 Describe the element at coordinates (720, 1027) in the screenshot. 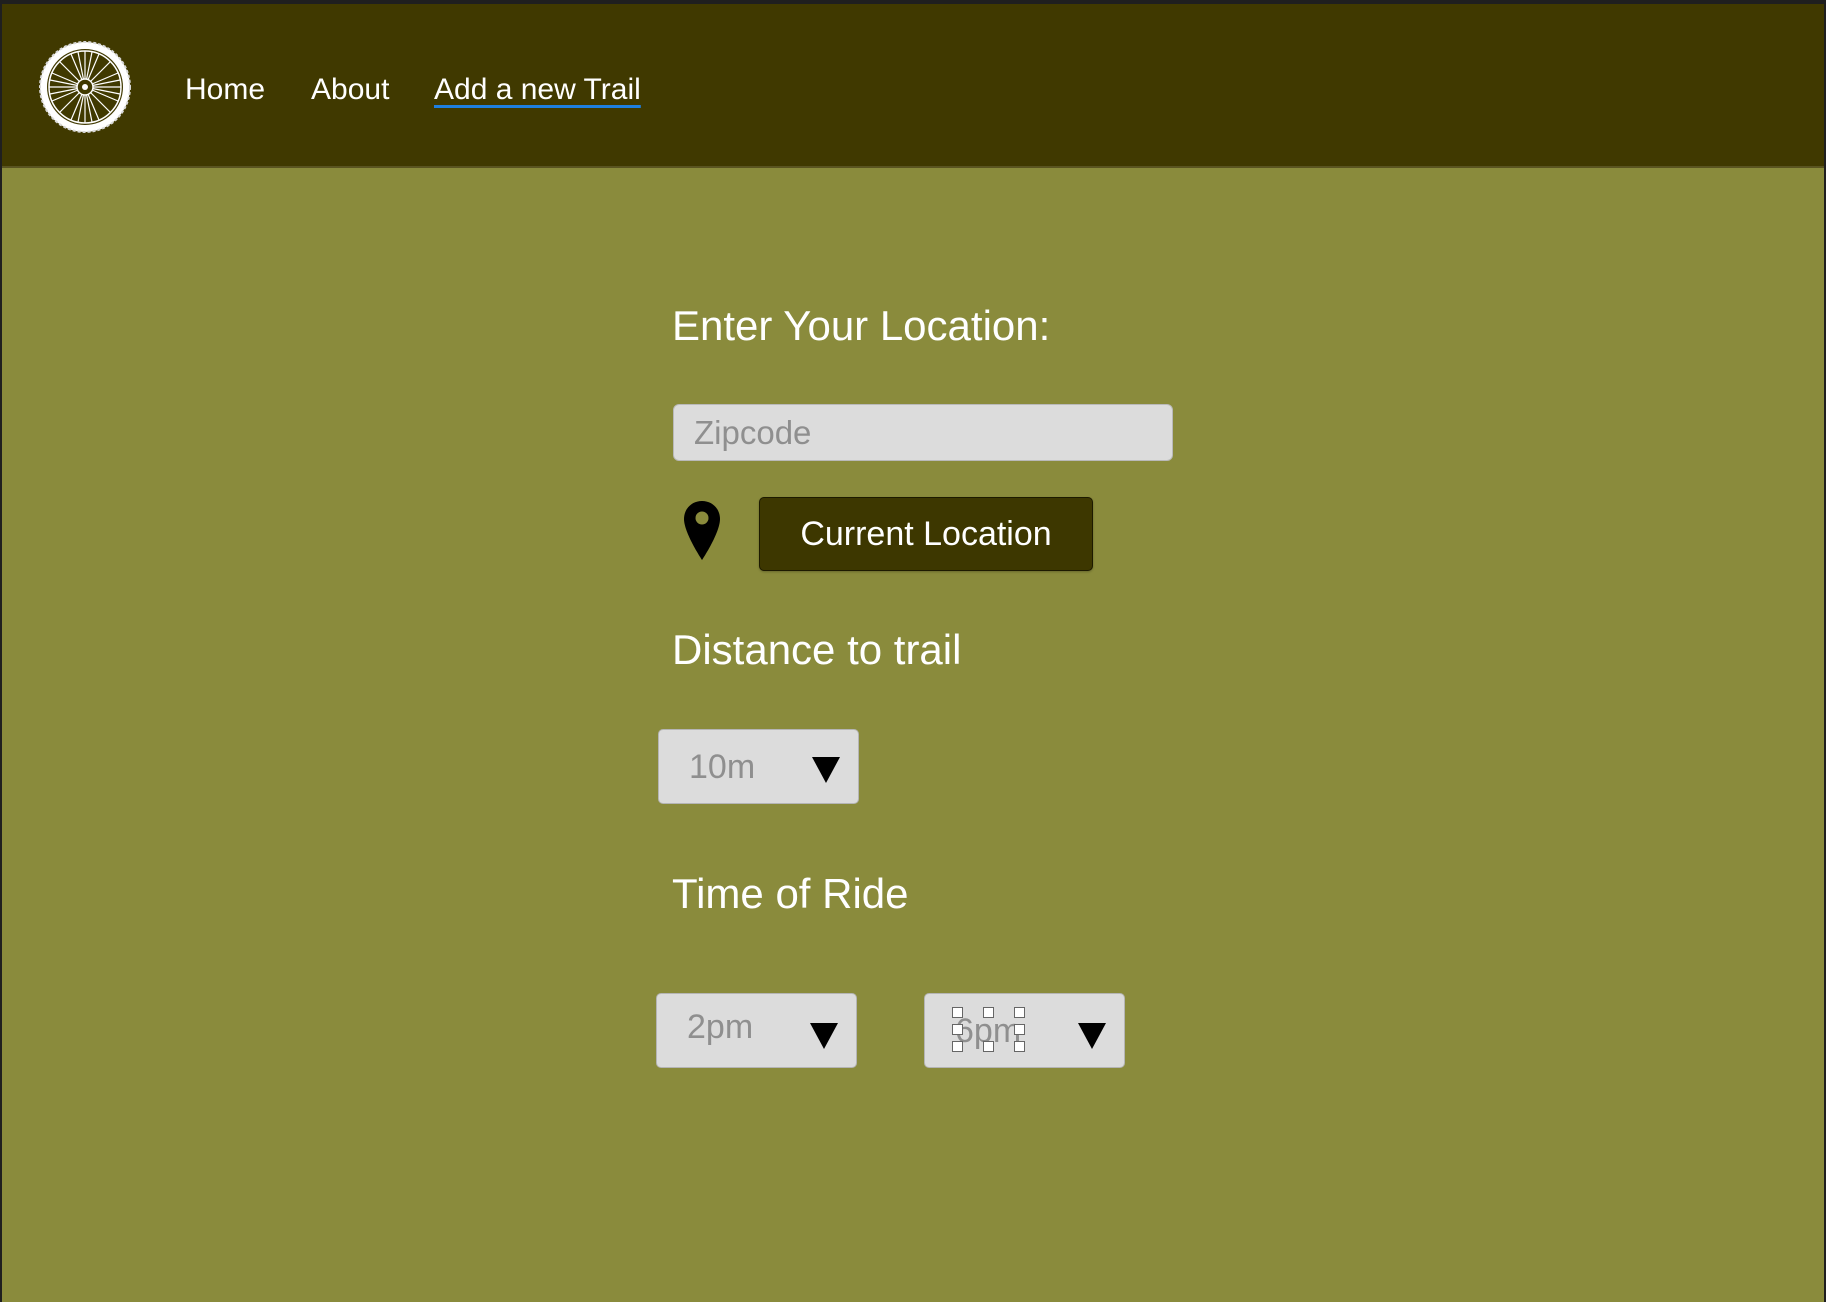

I see `start-time-value: 2pm` at that location.